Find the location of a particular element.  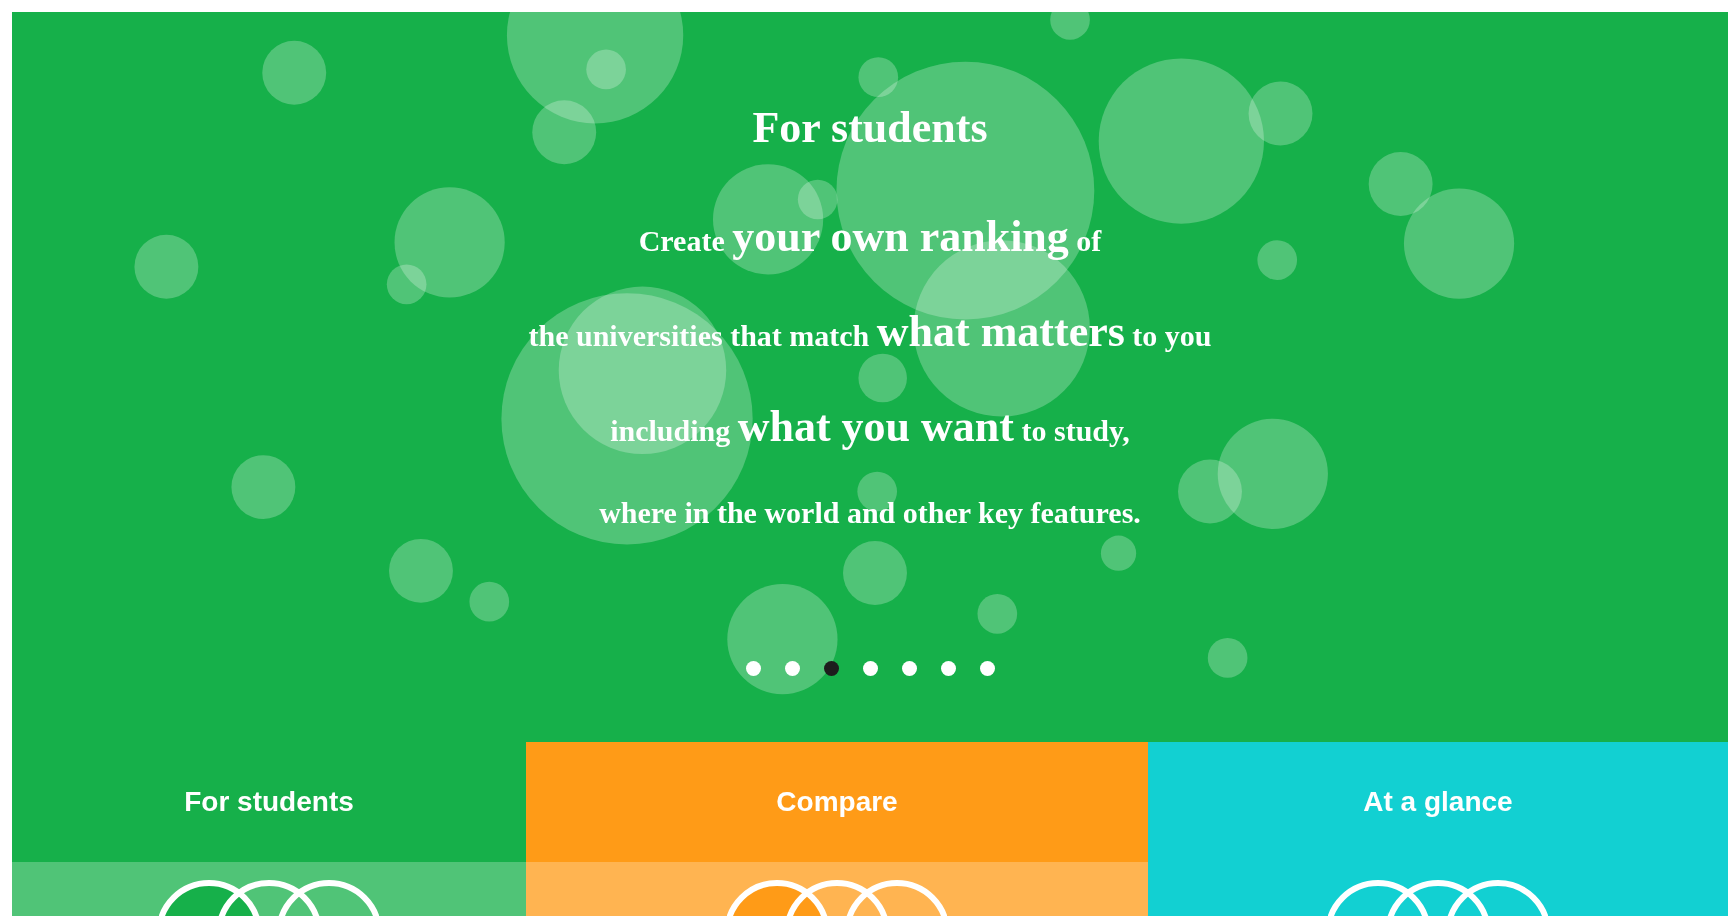

hero-text-line: where in the world and other key features. is located at coordinates (870, 513).